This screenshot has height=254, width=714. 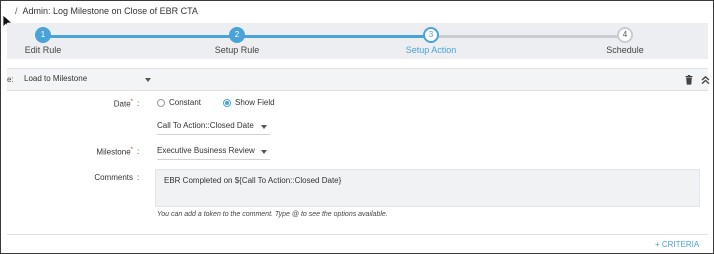 I want to click on step-schedule: 4 Schedule, so click(x=625, y=41).